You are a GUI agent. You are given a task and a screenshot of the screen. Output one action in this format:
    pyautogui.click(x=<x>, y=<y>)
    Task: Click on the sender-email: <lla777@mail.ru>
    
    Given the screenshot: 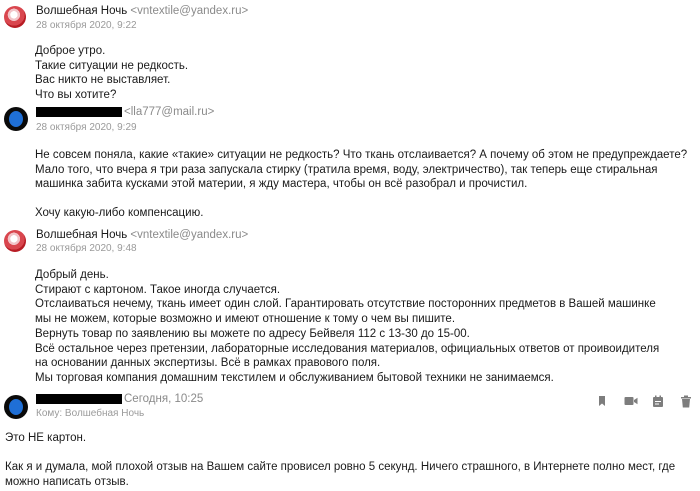 What is the action you would take?
    pyautogui.click(x=169, y=112)
    